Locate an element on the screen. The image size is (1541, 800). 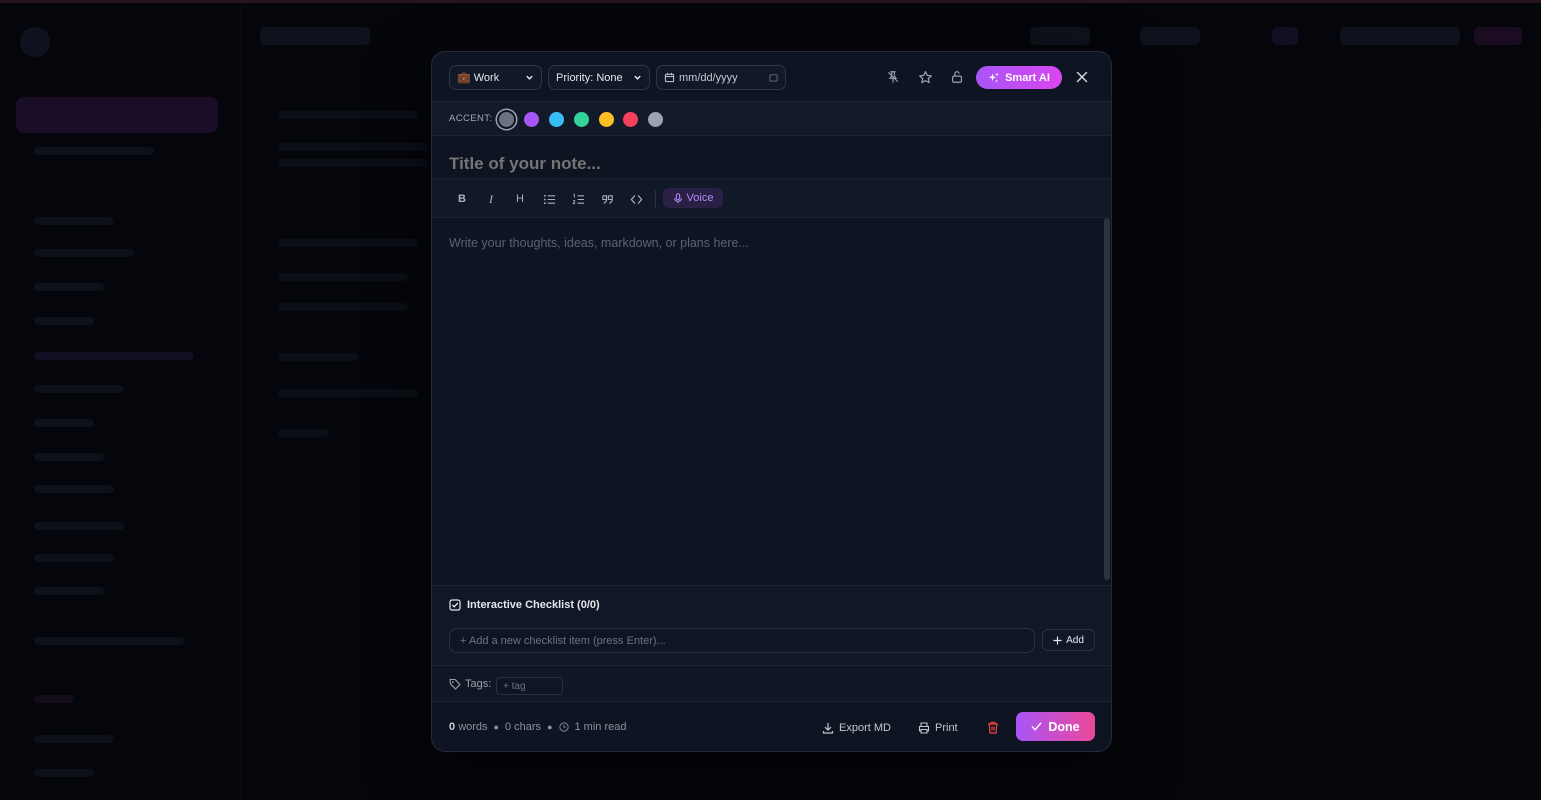
voice-label: Voice is located at coordinates (700, 198).